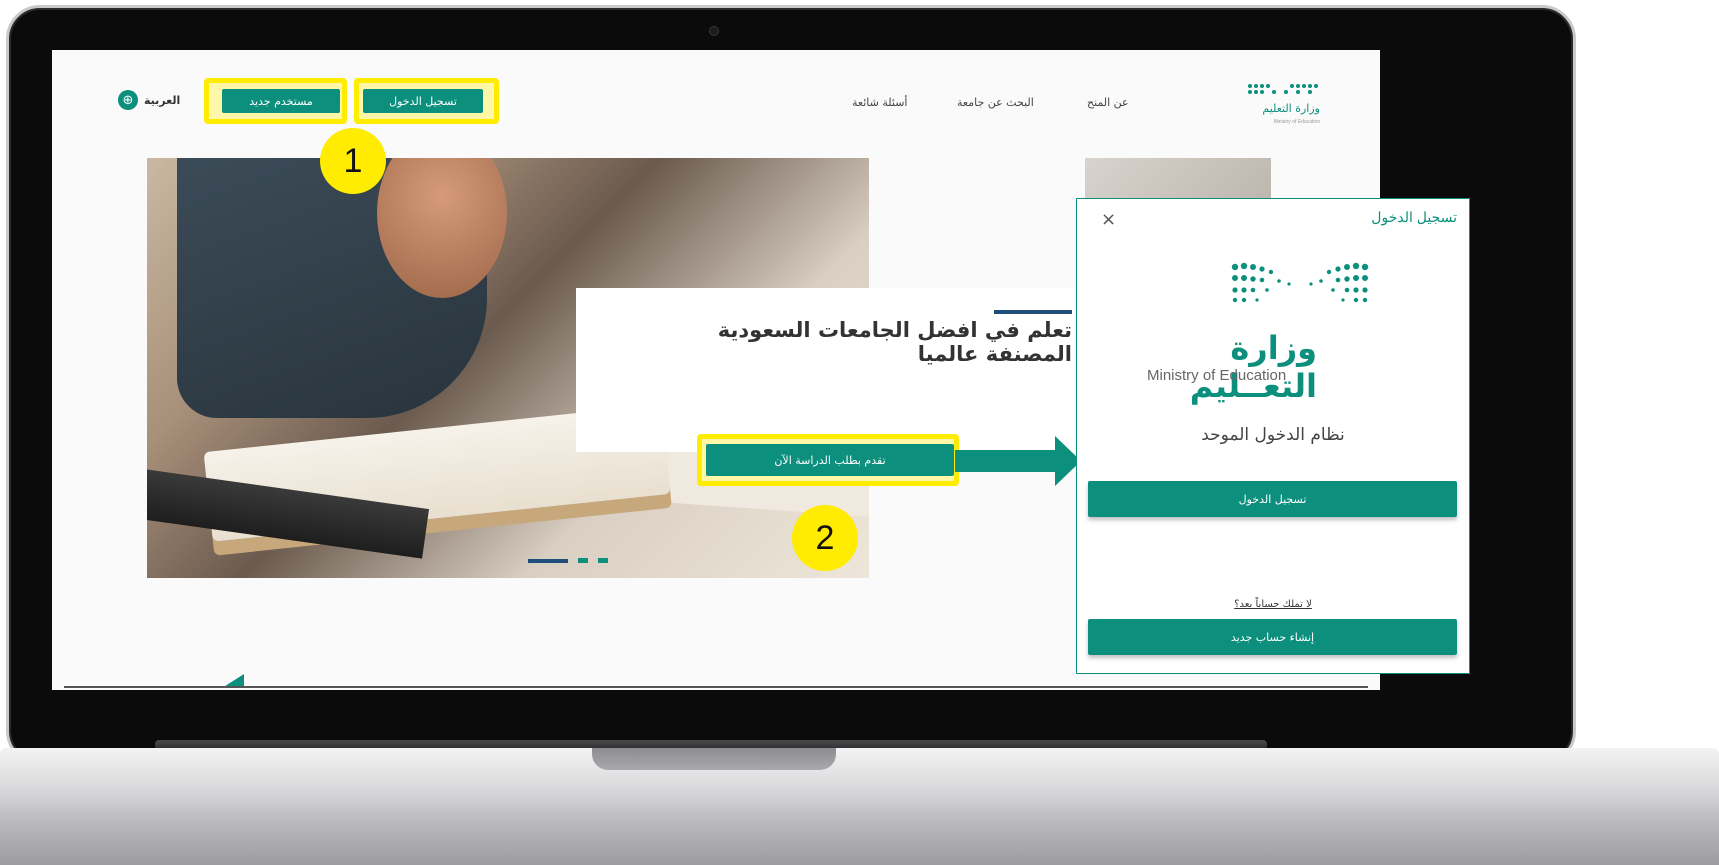 The width and height of the screenshot is (1719, 865). What do you see at coordinates (423, 101) in the screenshot?
I see `nav-login-button: تسجيل الدخول` at bounding box center [423, 101].